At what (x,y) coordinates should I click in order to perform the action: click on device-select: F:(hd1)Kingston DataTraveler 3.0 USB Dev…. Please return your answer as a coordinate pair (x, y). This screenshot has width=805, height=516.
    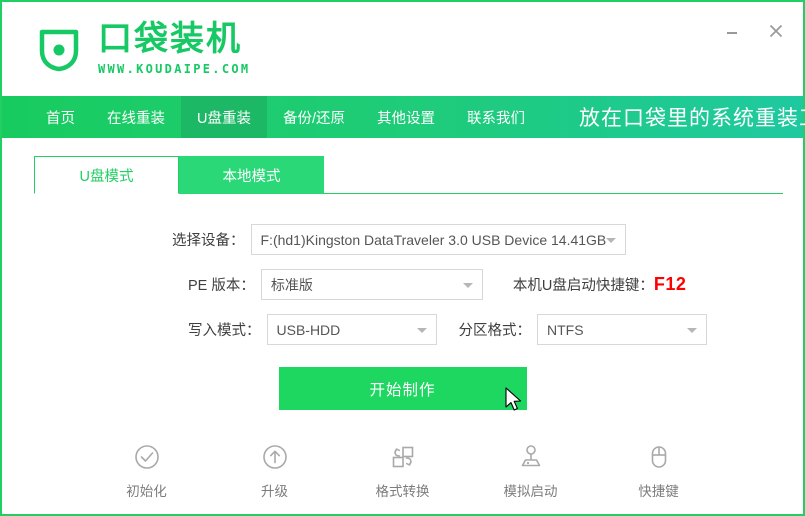
    Looking at the image, I should click on (438, 239).